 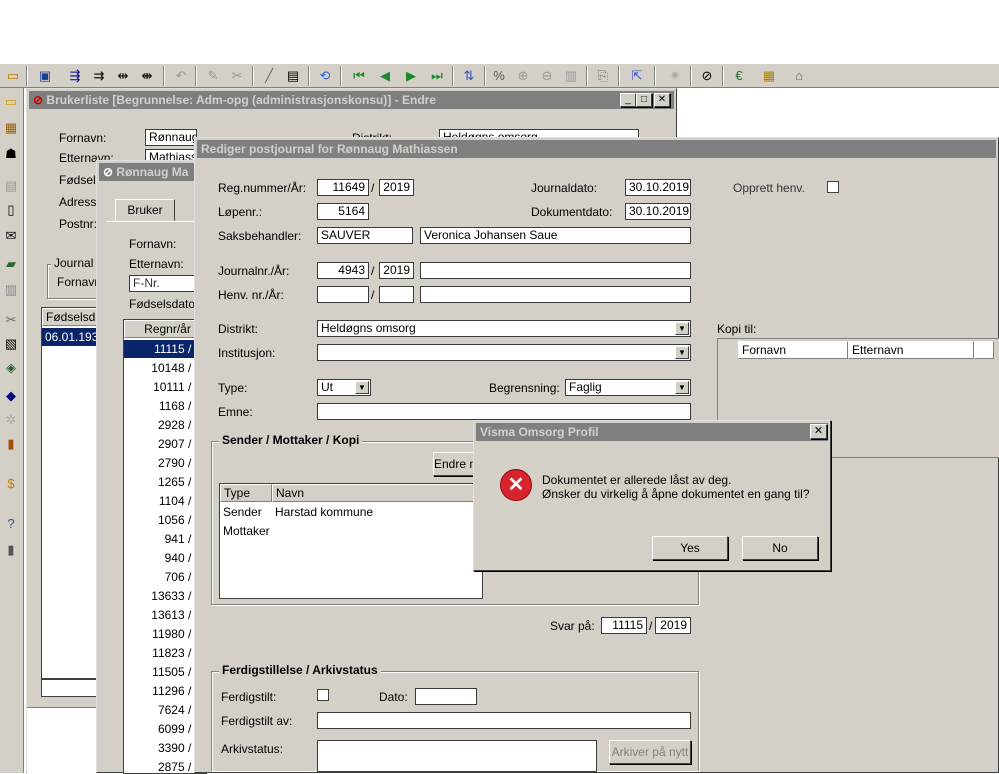 What do you see at coordinates (323, 695) in the screenshot?
I see `ferdigstilt-checkbox` at bounding box center [323, 695].